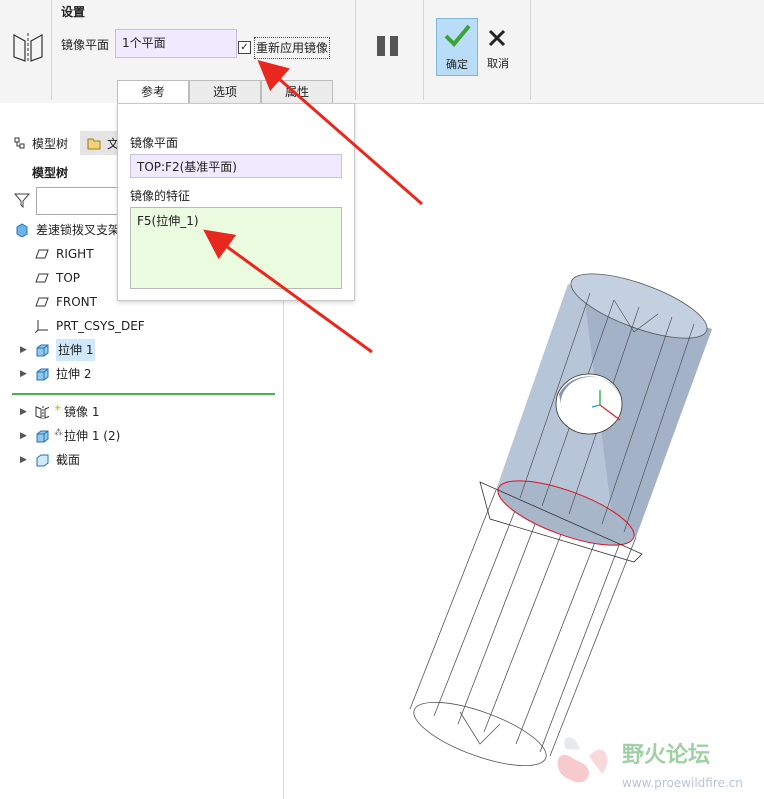 The image size is (764, 799). Describe the element at coordinates (140, 350) in the screenshot. I see `tree-item-extrude-1: ▶ 拉伸 1` at that location.